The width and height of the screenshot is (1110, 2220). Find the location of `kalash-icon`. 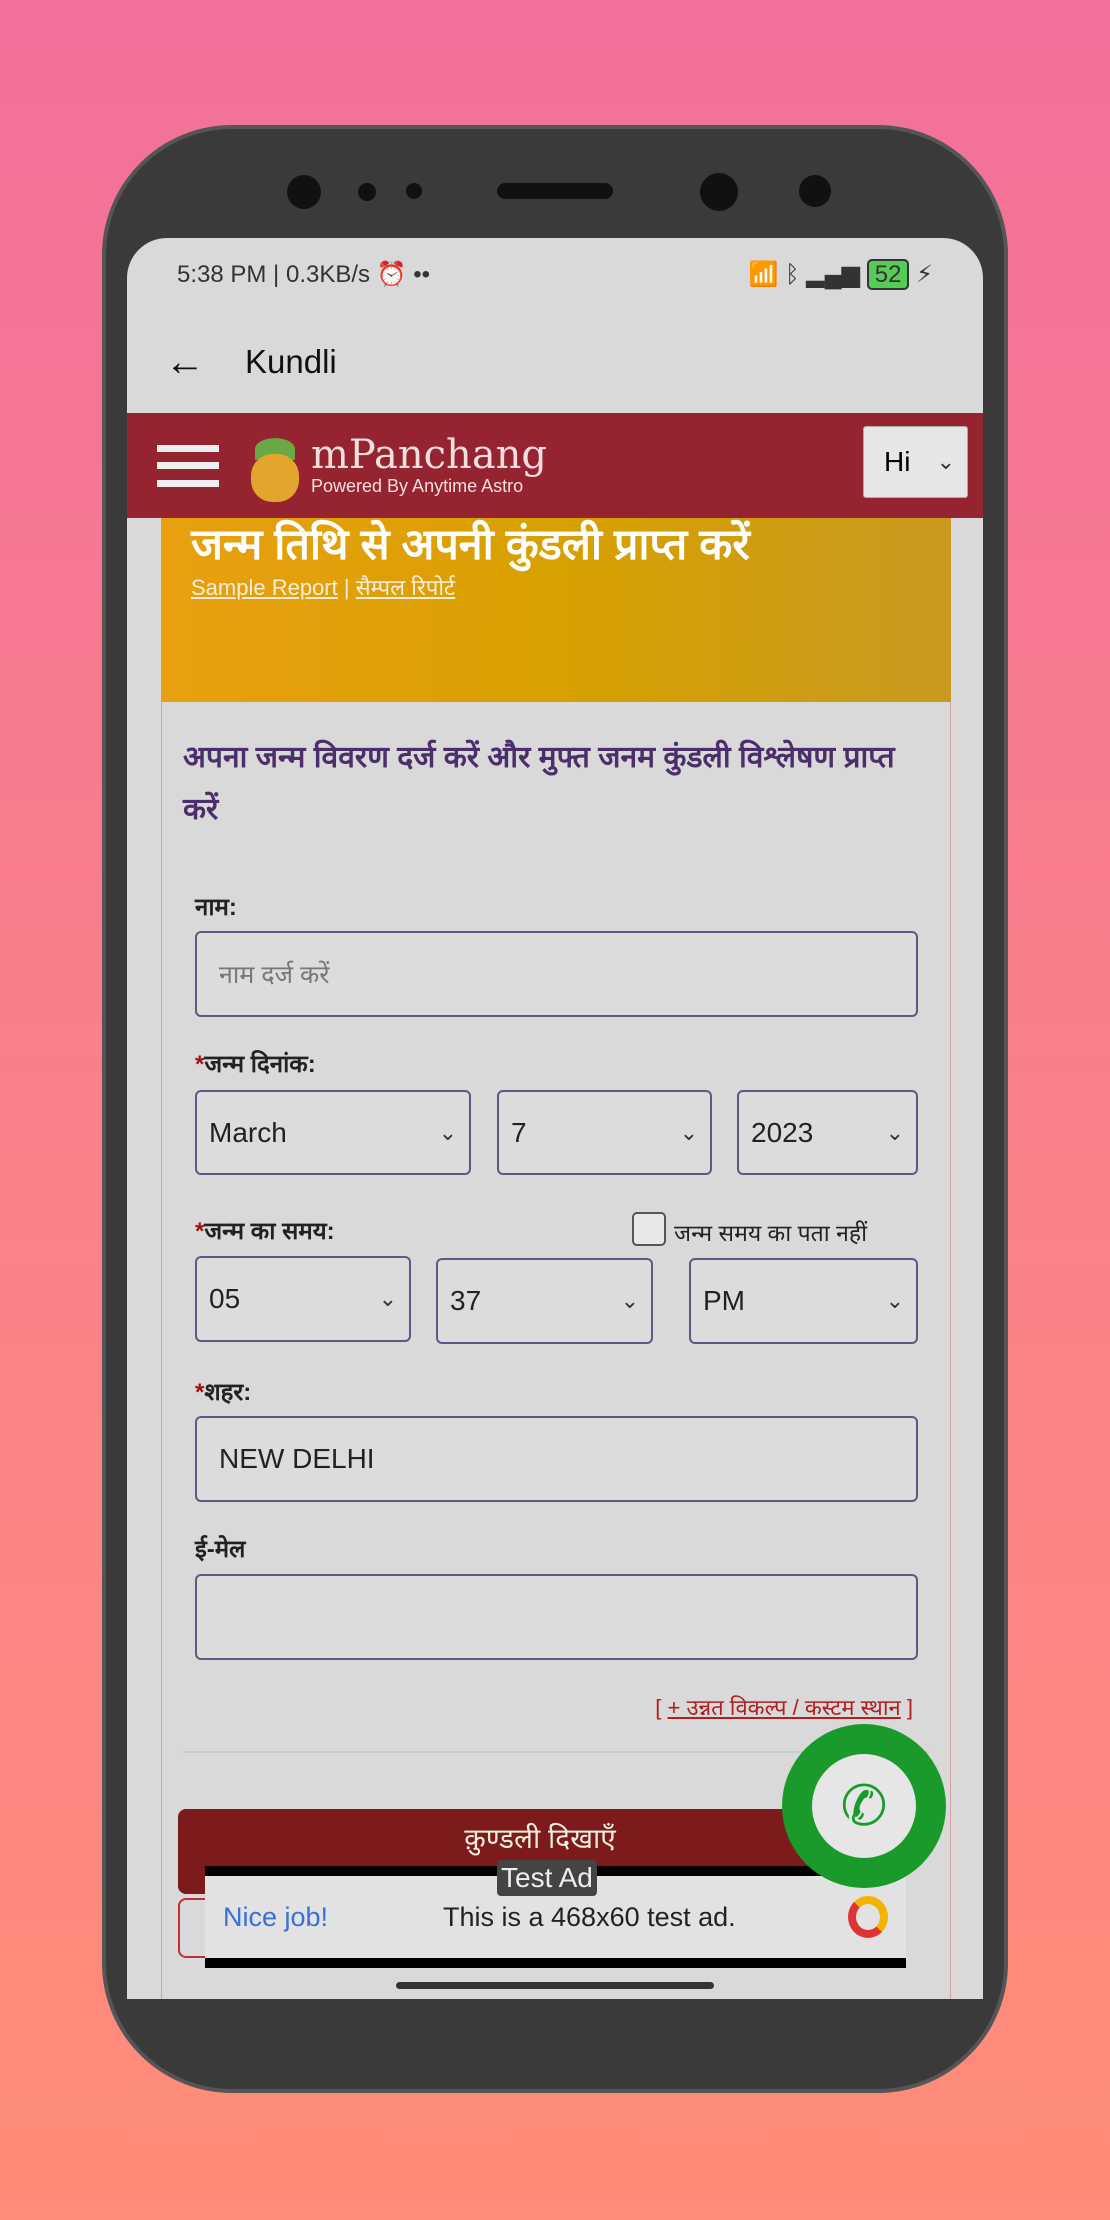

kalash-icon is located at coordinates (275, 466).